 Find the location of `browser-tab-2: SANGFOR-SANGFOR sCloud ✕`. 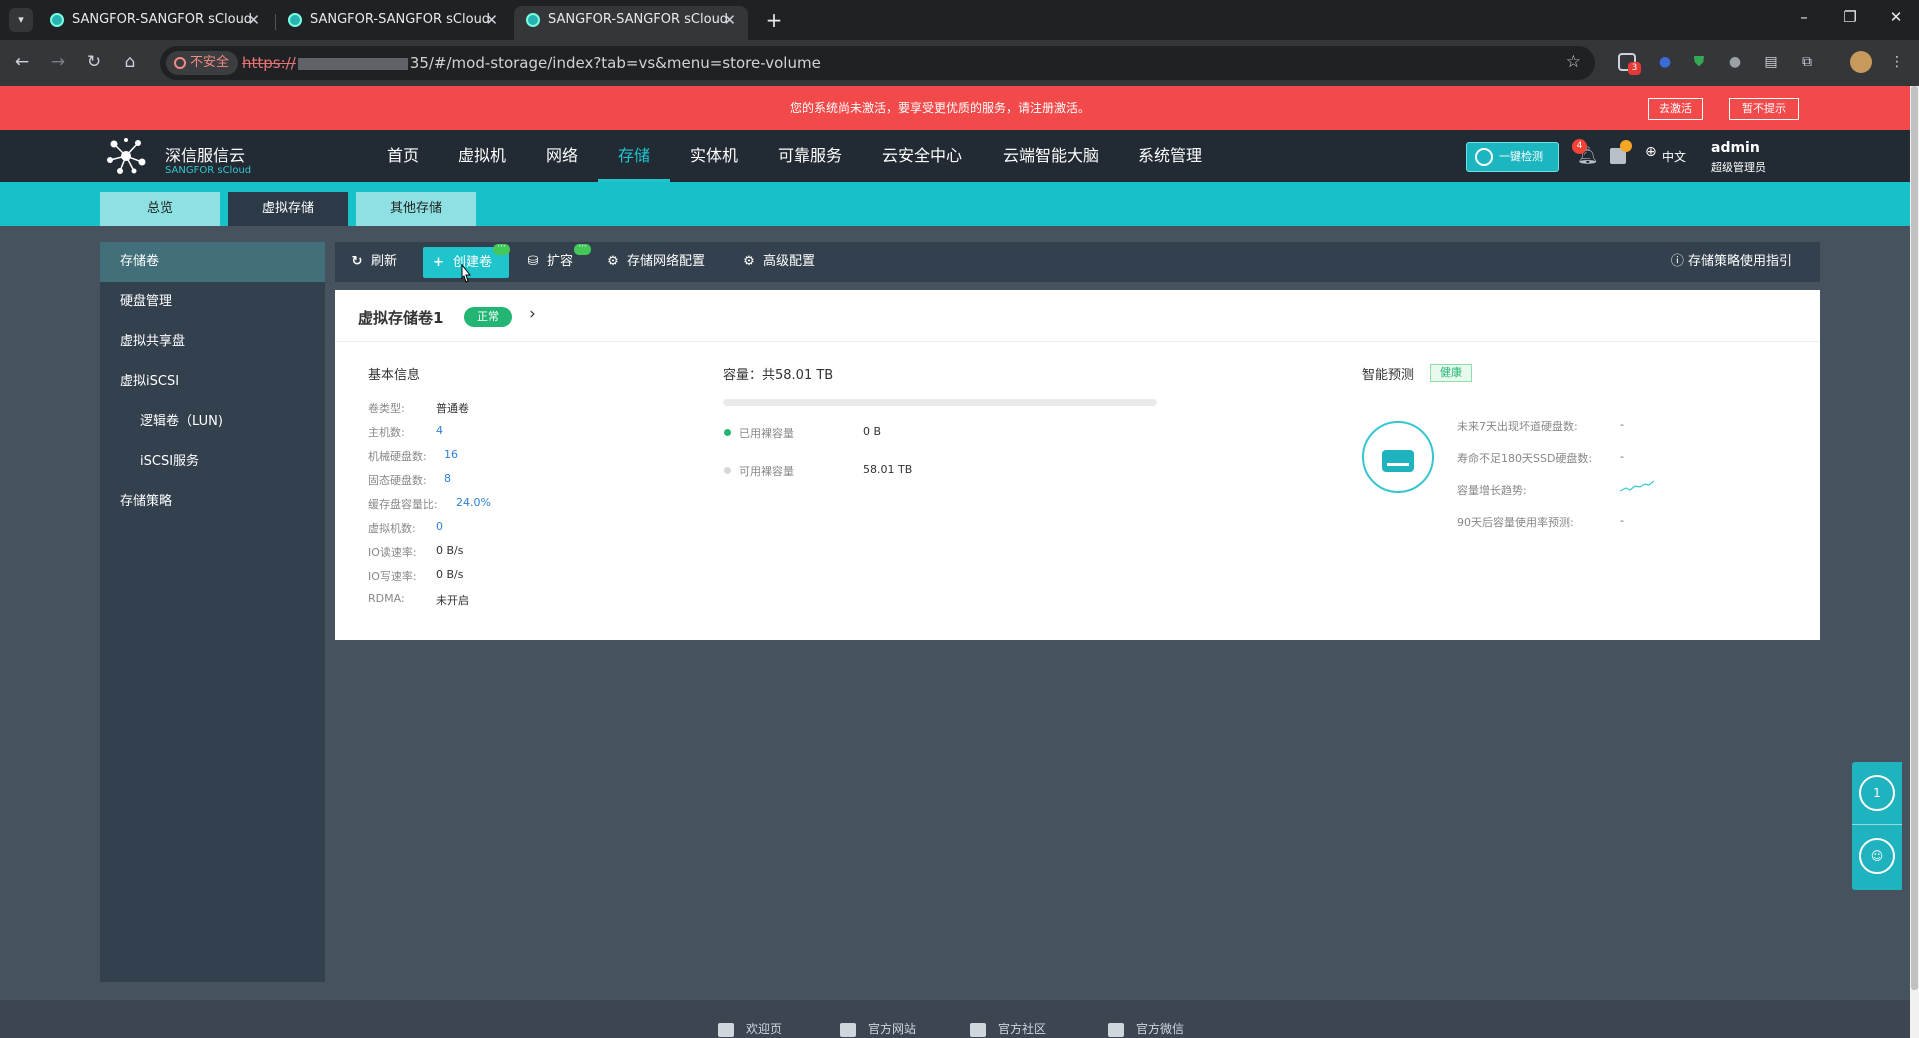

browser-tab-2: SANGFOR-SANGFOR sCloud ✕ is located at coordinates (393, 23).